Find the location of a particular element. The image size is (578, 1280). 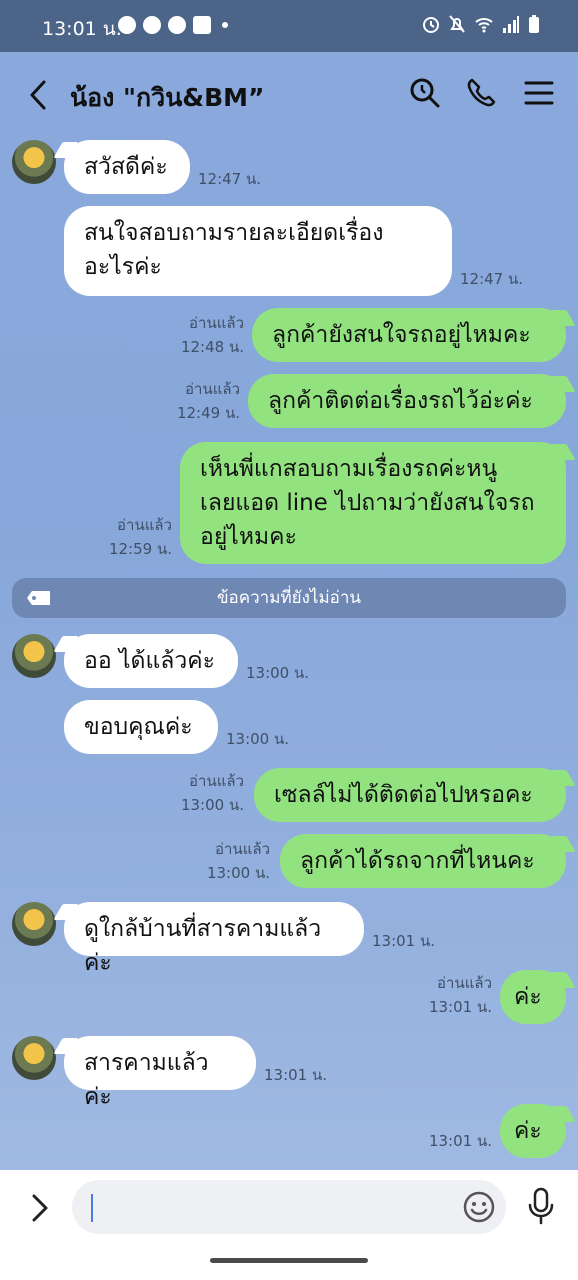

message-bubble-incoming: สวัสดีค่ะ is located at coordinates (127, 167).